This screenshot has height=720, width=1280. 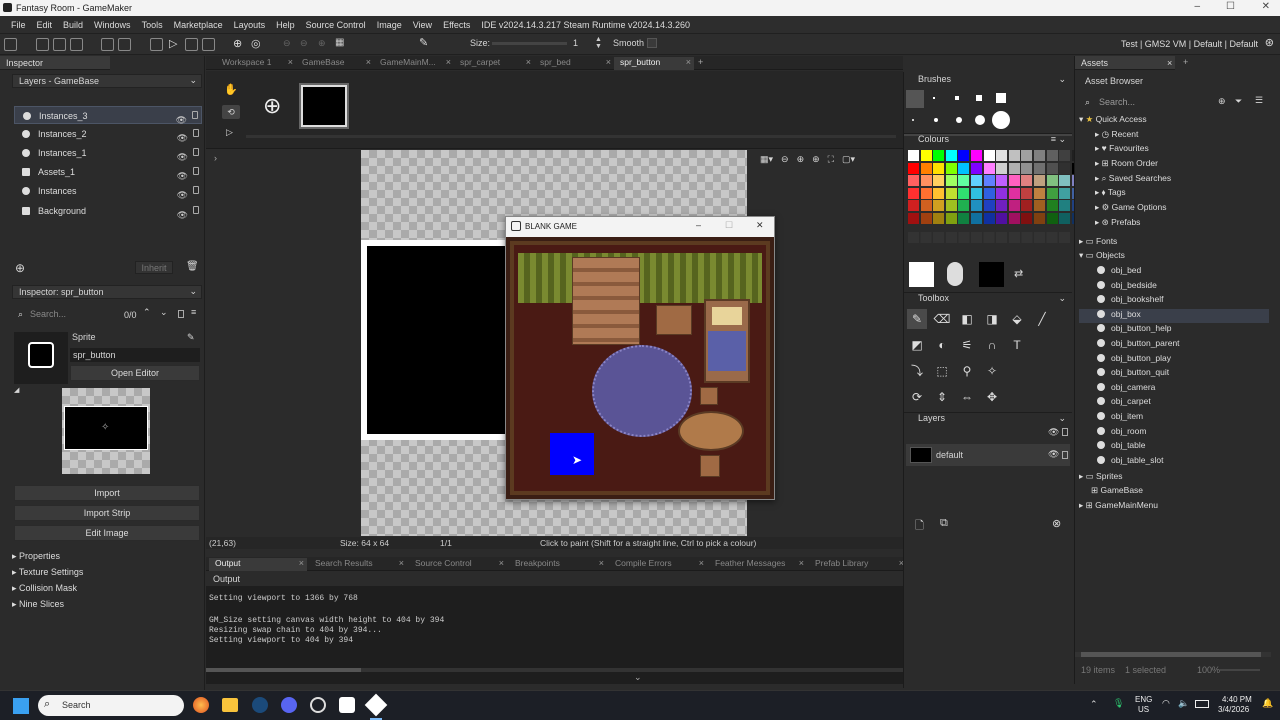 I want to click on edit-image-button: Edit Image, so click(x=107, y=533).